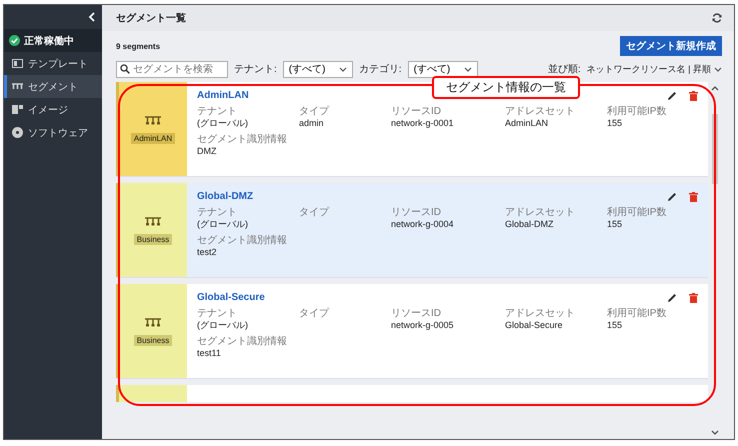 The height and width of the screenshot is (446, 738). What do you see at coordinates (207, 252) in the screenshot?
I see `field-value: test2` at bounding box center [207, 252].